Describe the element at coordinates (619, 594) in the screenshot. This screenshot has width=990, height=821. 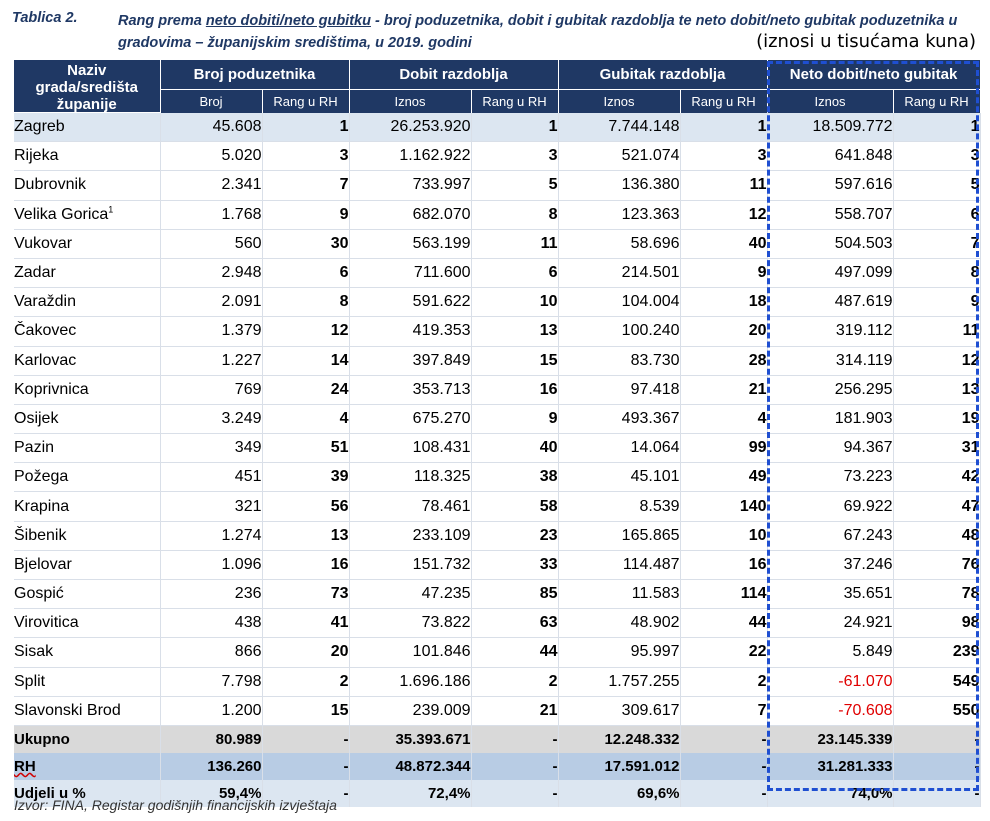
I see `gubitak-value: 11.583` at that location.